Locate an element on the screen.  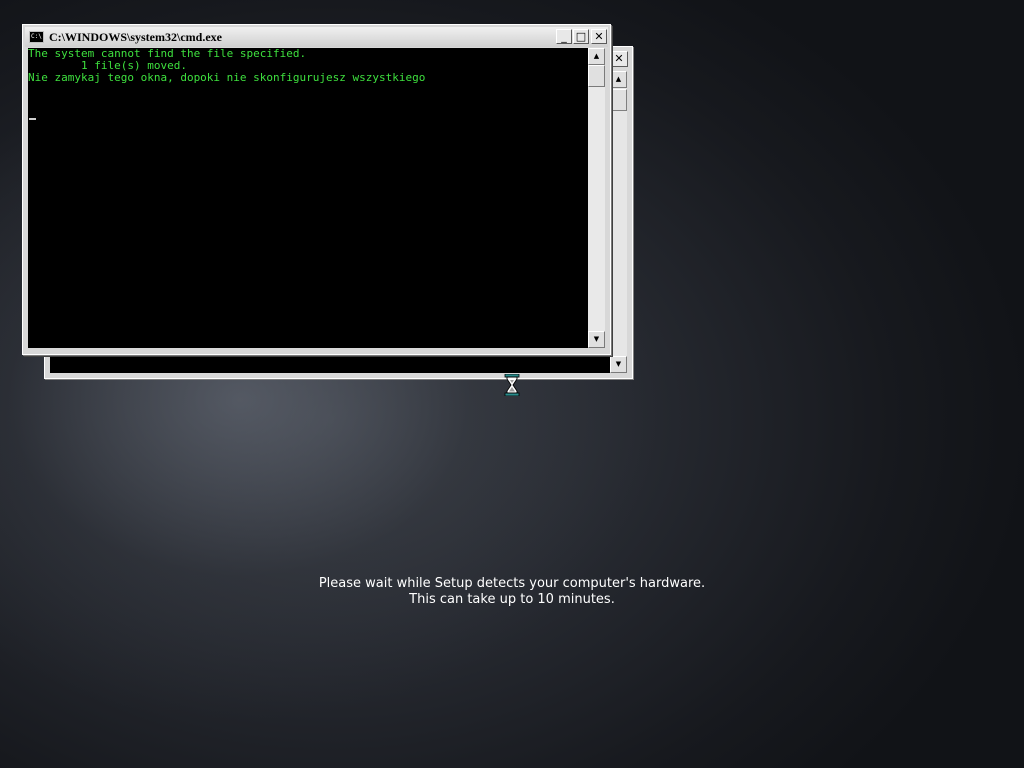
maximize-button: □ is located at coordinates (581, 36).